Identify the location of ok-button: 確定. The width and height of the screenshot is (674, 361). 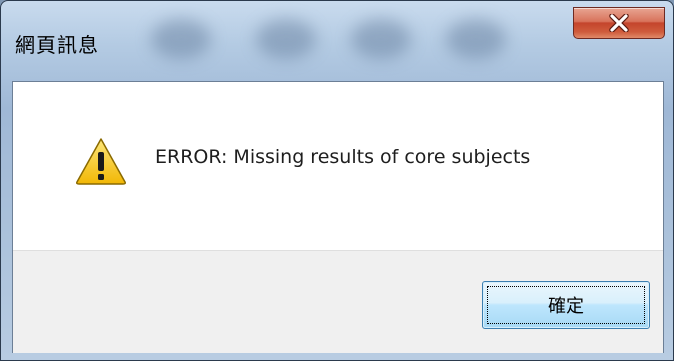
(566, 305).